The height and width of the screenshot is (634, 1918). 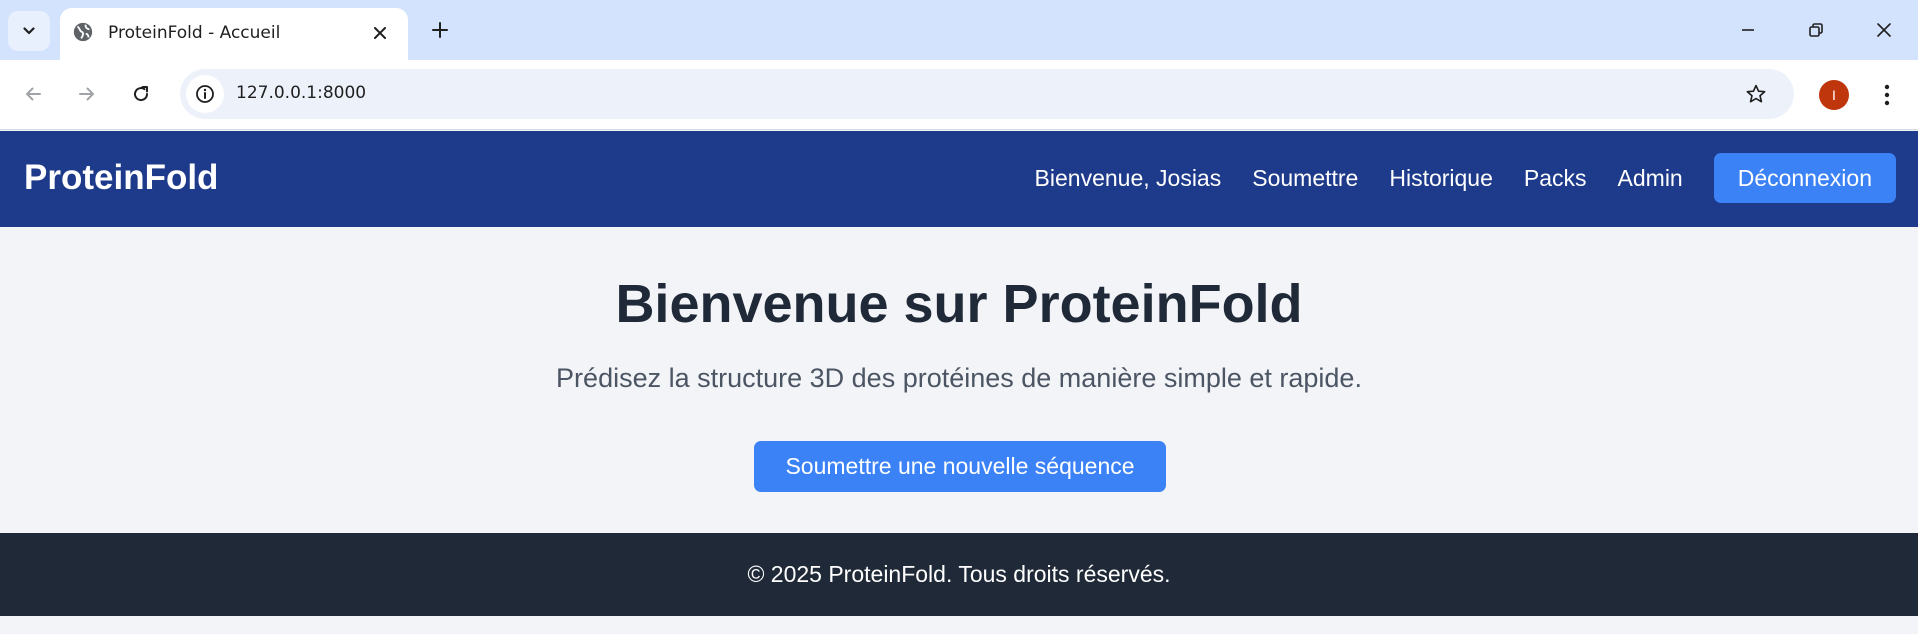 I want to click on chevron-down-icon, so click(x=29, y=31).